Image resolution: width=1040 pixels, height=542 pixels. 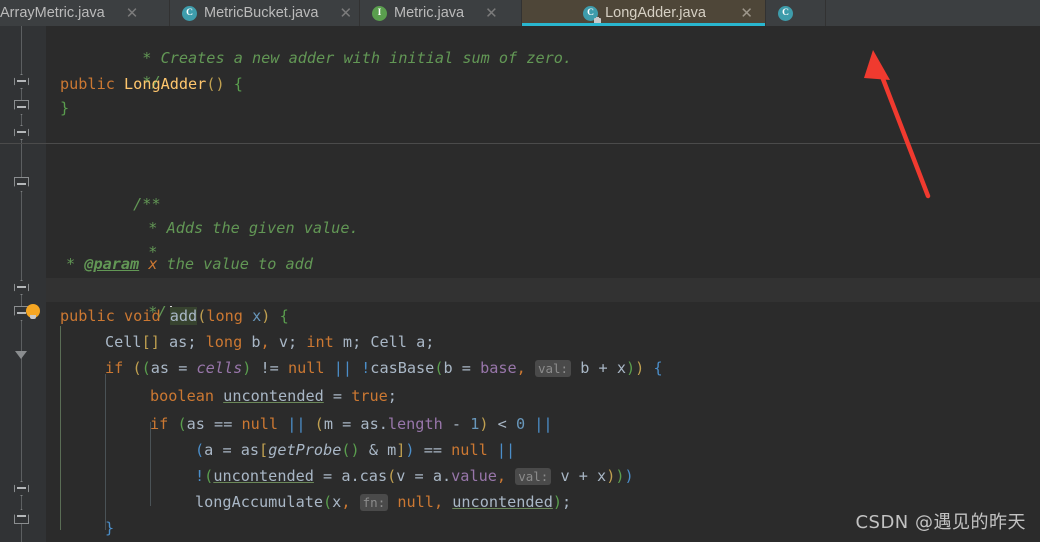 I want to click on tab-label: Metric.java, so click(x=429, y=13).